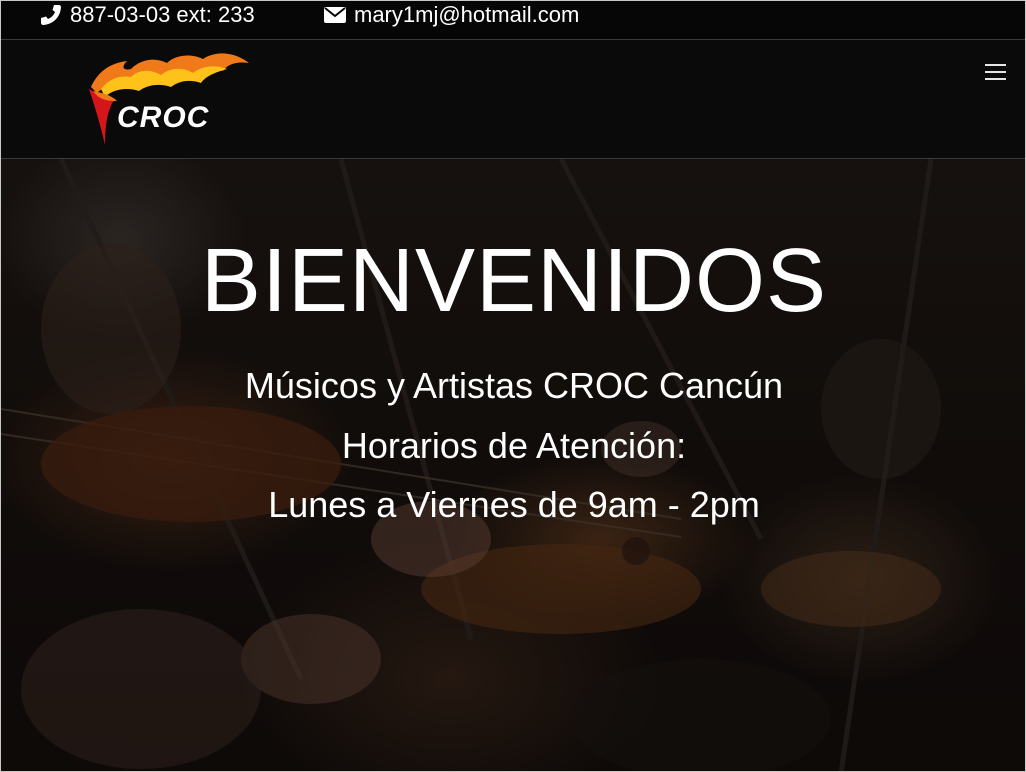 This screenshot has width=1026, height=772. I want to click on email-address: mary1mj@hotmail.com, so click(467, 14).